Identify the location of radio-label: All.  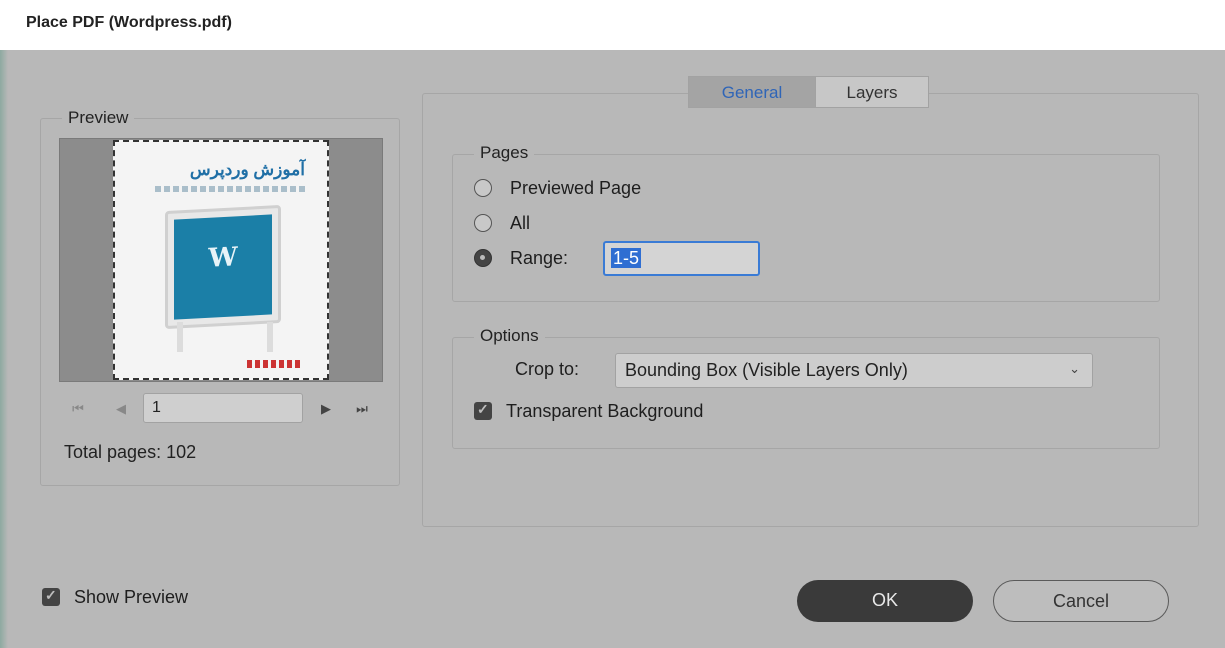
(520, 222).